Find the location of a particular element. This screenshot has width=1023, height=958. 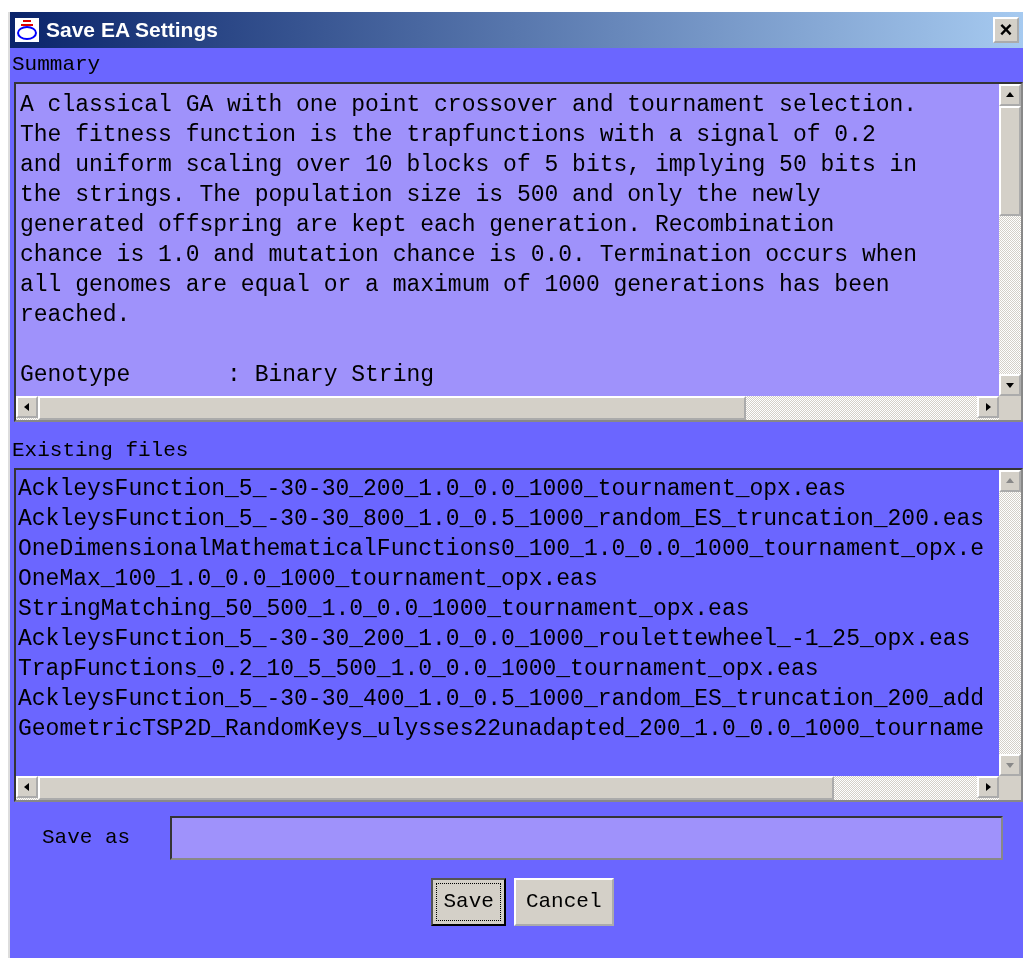

save-as-label: Save as is located at coordinates (86, 838).